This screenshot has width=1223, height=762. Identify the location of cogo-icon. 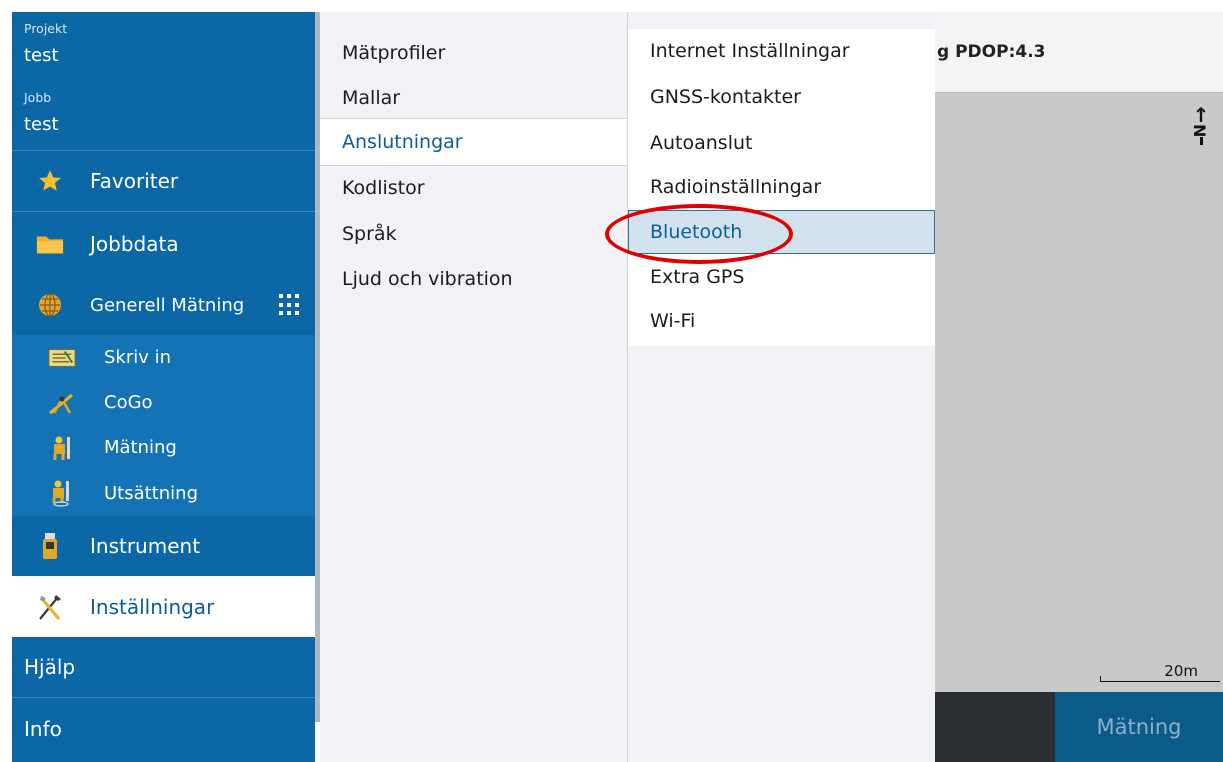
(62, 403).